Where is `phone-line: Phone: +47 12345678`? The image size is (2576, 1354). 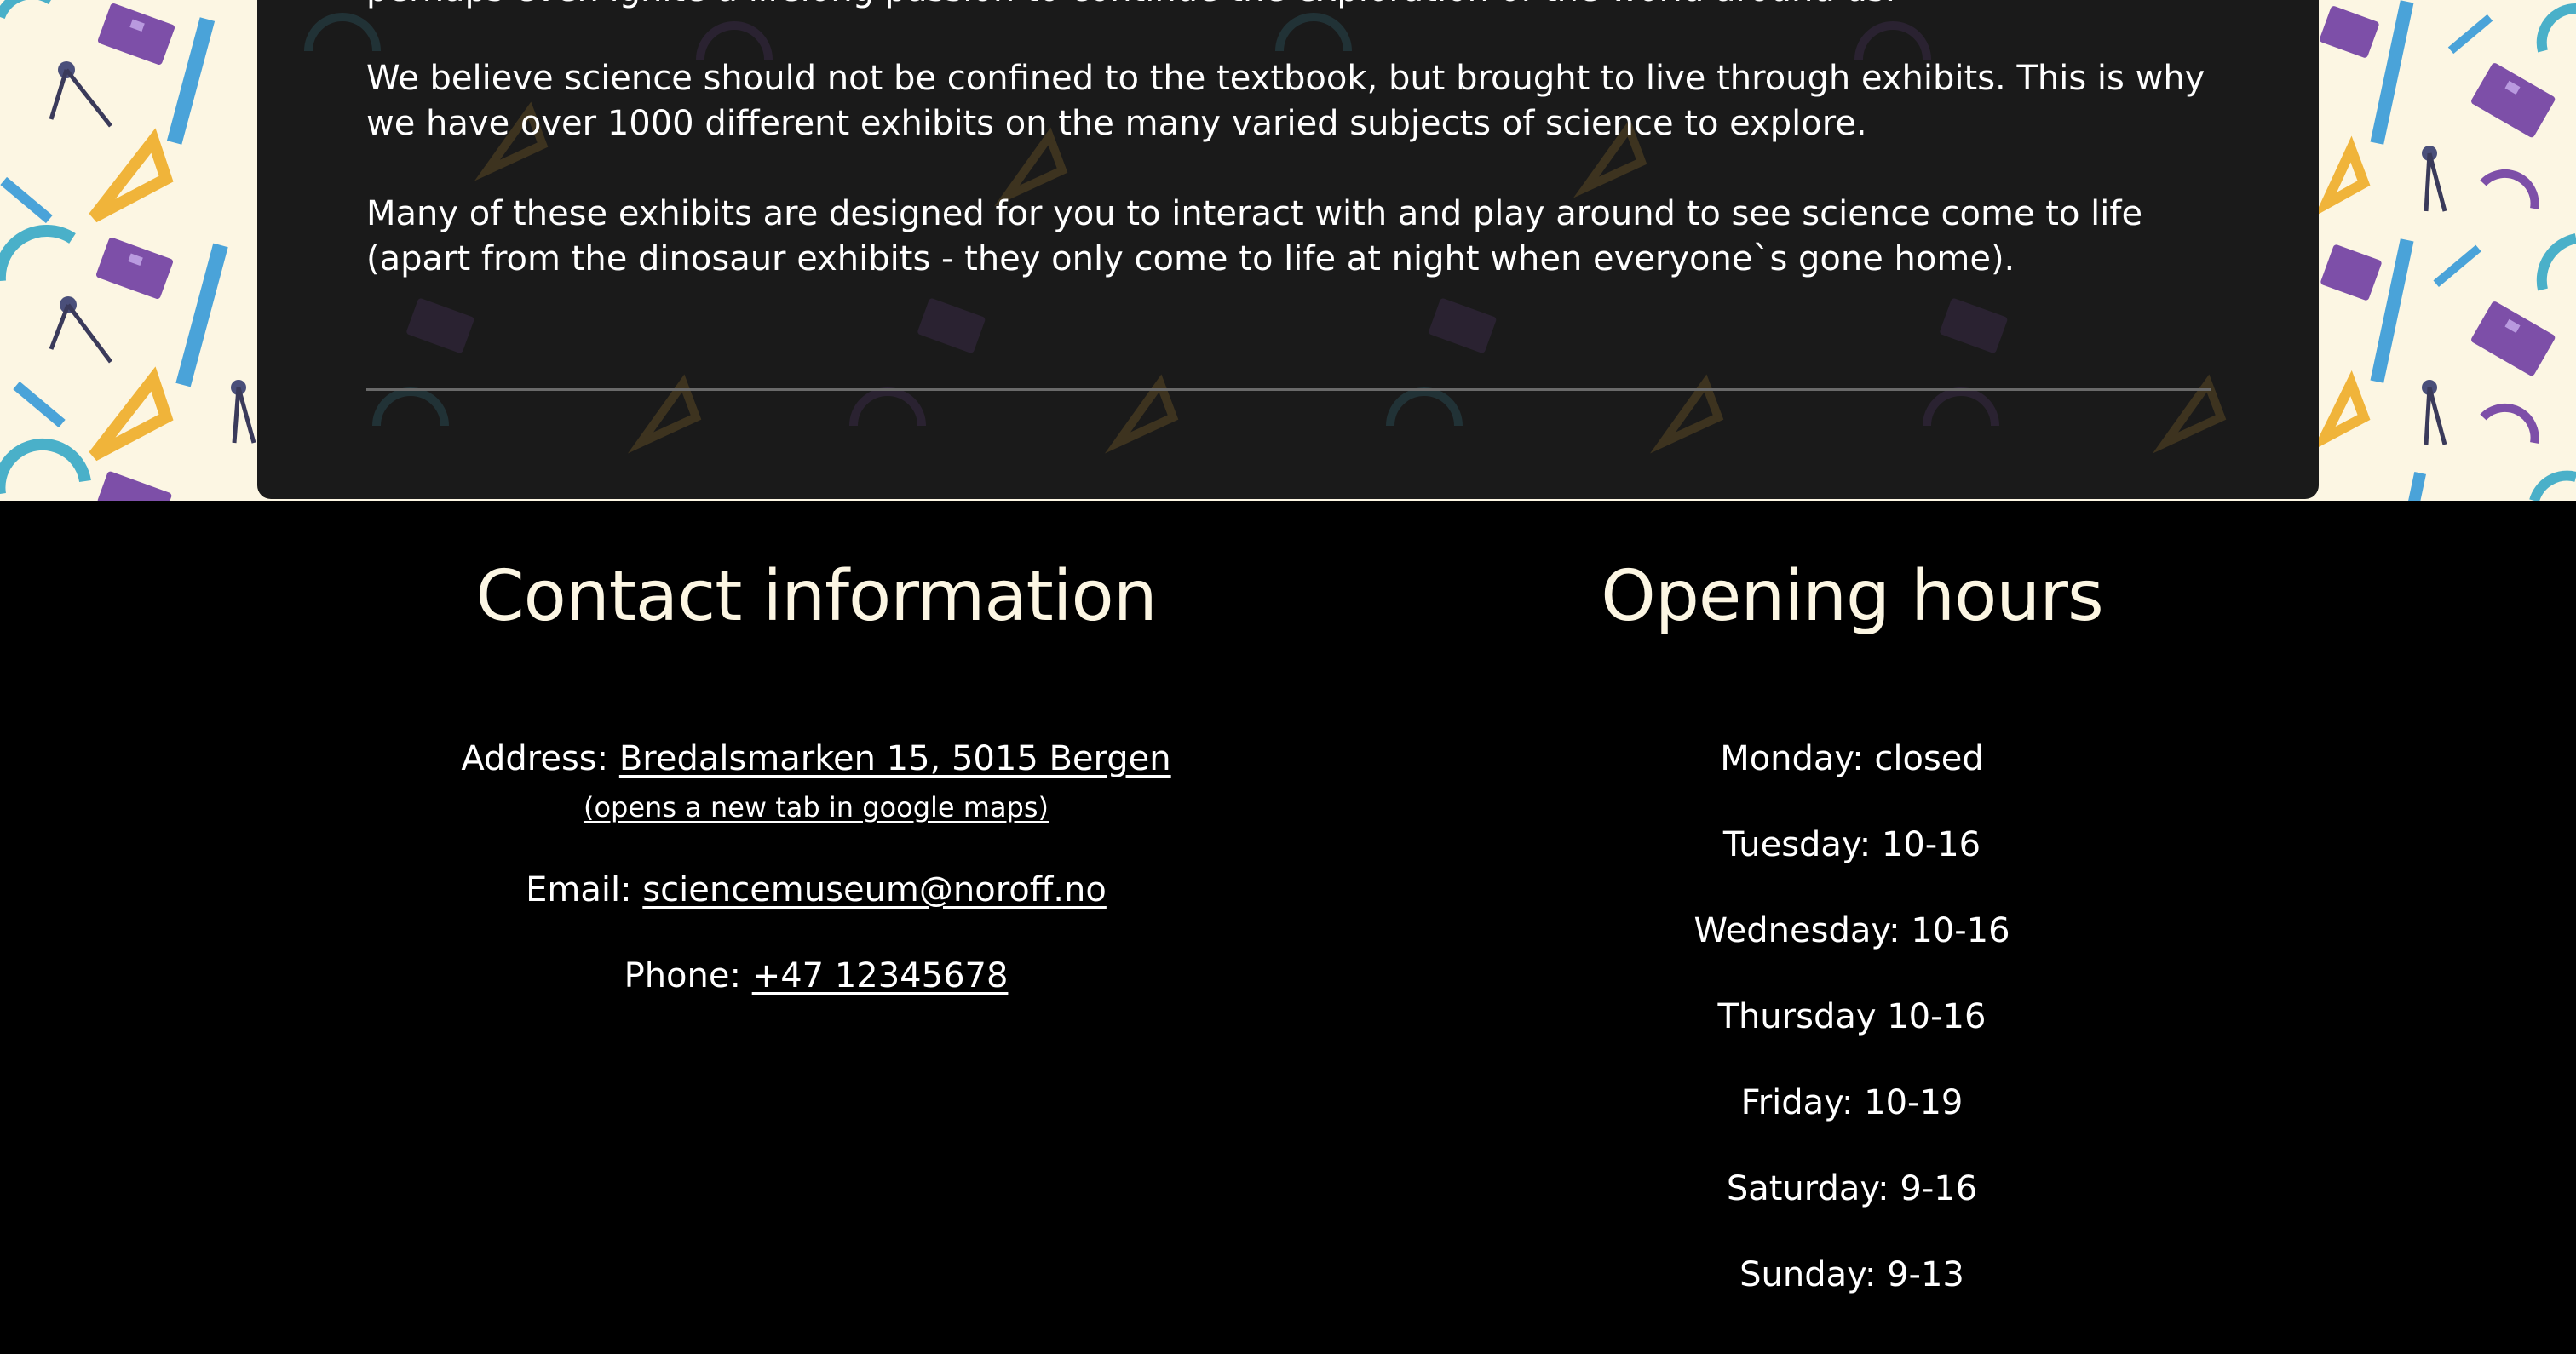 phone-line: Phone: +47 12345678 is located at coordinates (816, 976).